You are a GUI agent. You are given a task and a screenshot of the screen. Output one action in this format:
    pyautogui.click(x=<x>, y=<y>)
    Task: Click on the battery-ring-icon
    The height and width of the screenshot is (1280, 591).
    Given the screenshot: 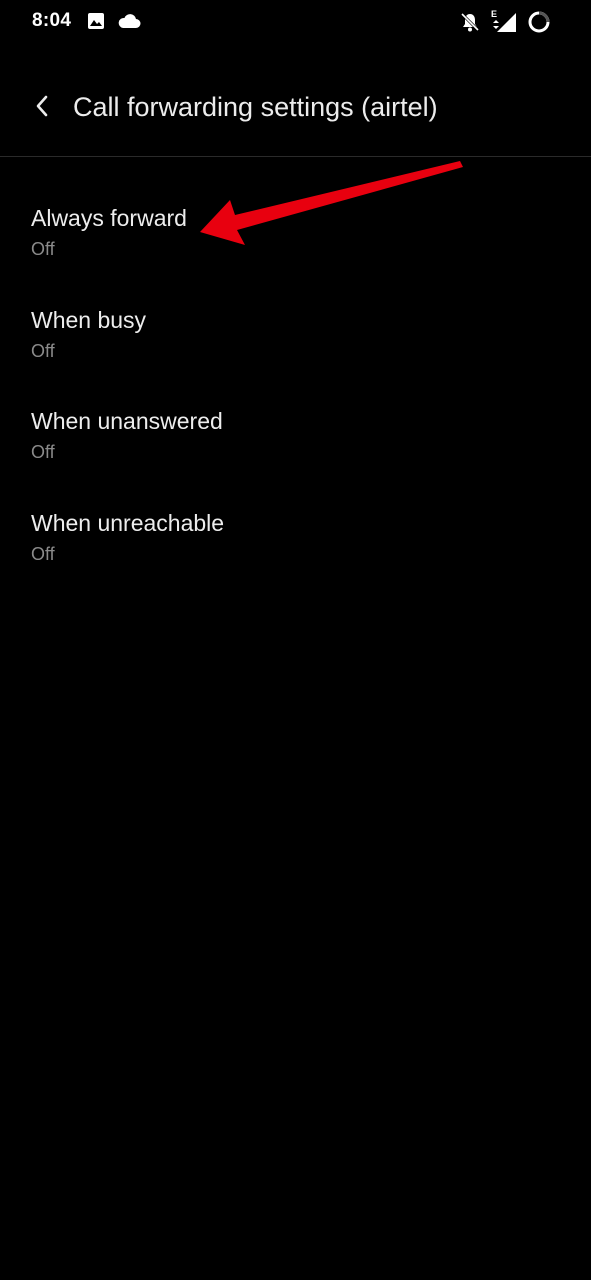 What is the action you would take?
    pyautogui.click(x=539, y=22)
    